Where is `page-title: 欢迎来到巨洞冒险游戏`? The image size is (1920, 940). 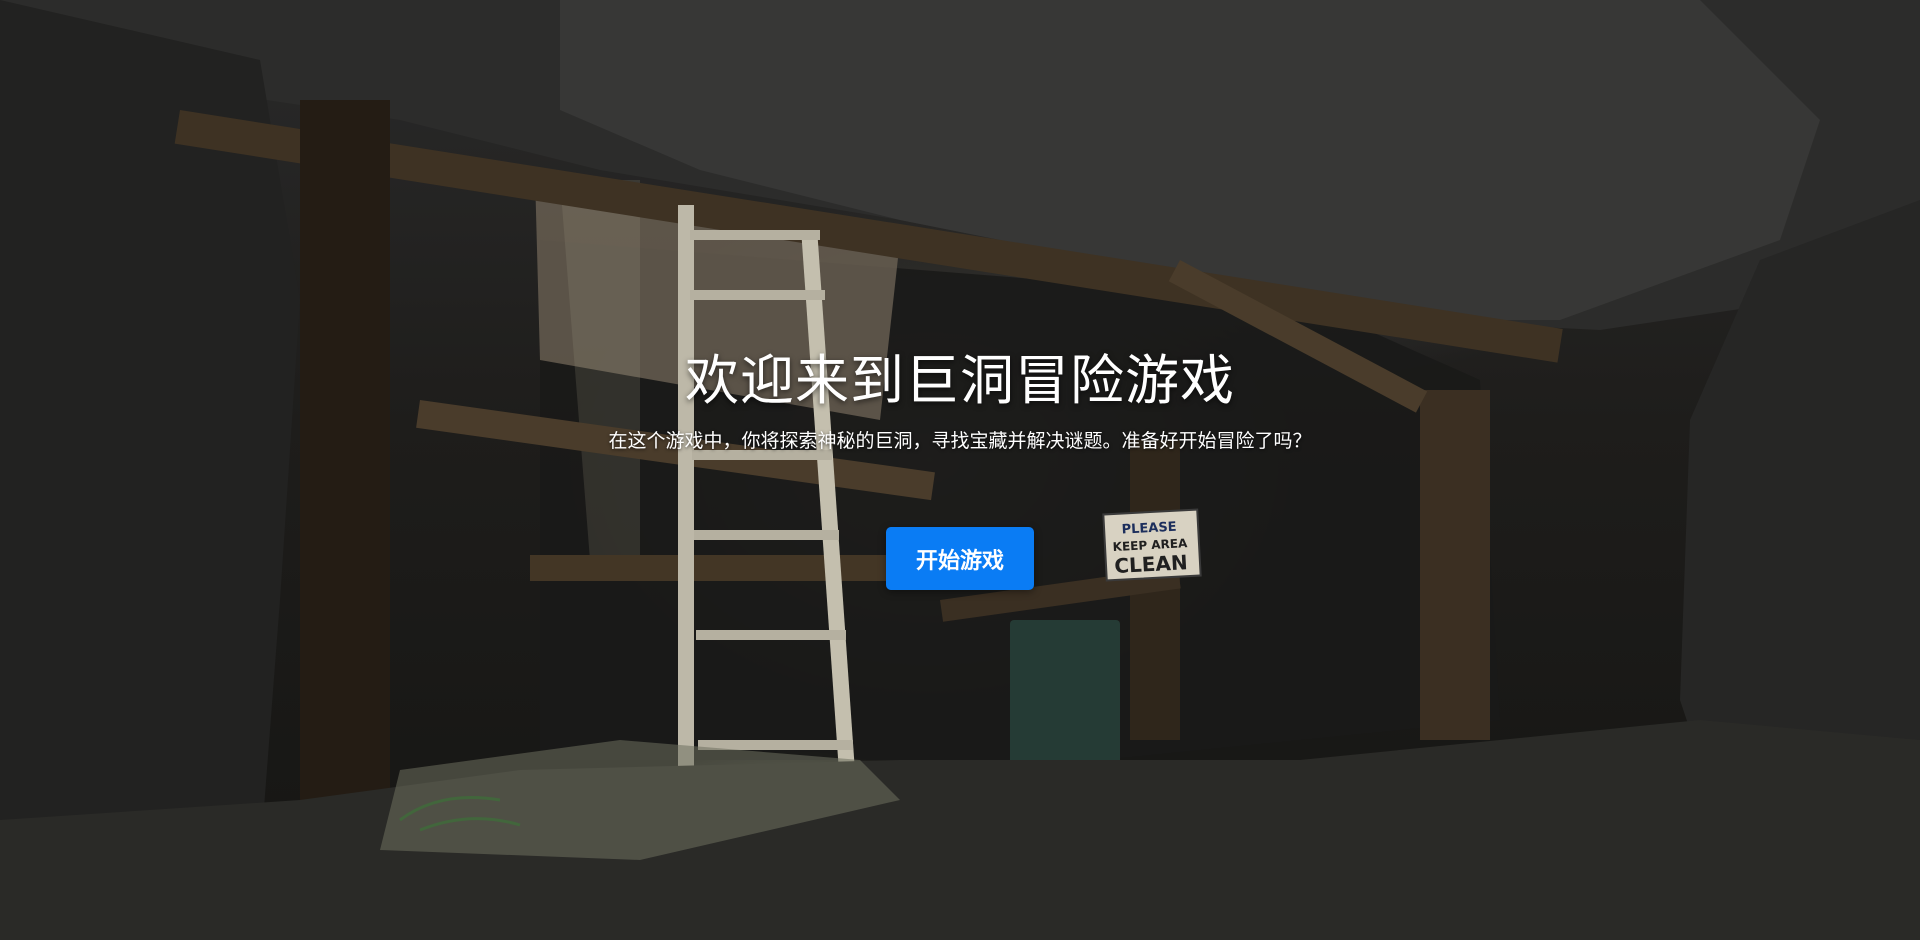 page-title: 欢迎来到巨洞冒险游戏 is located at coordinates (960, 380).